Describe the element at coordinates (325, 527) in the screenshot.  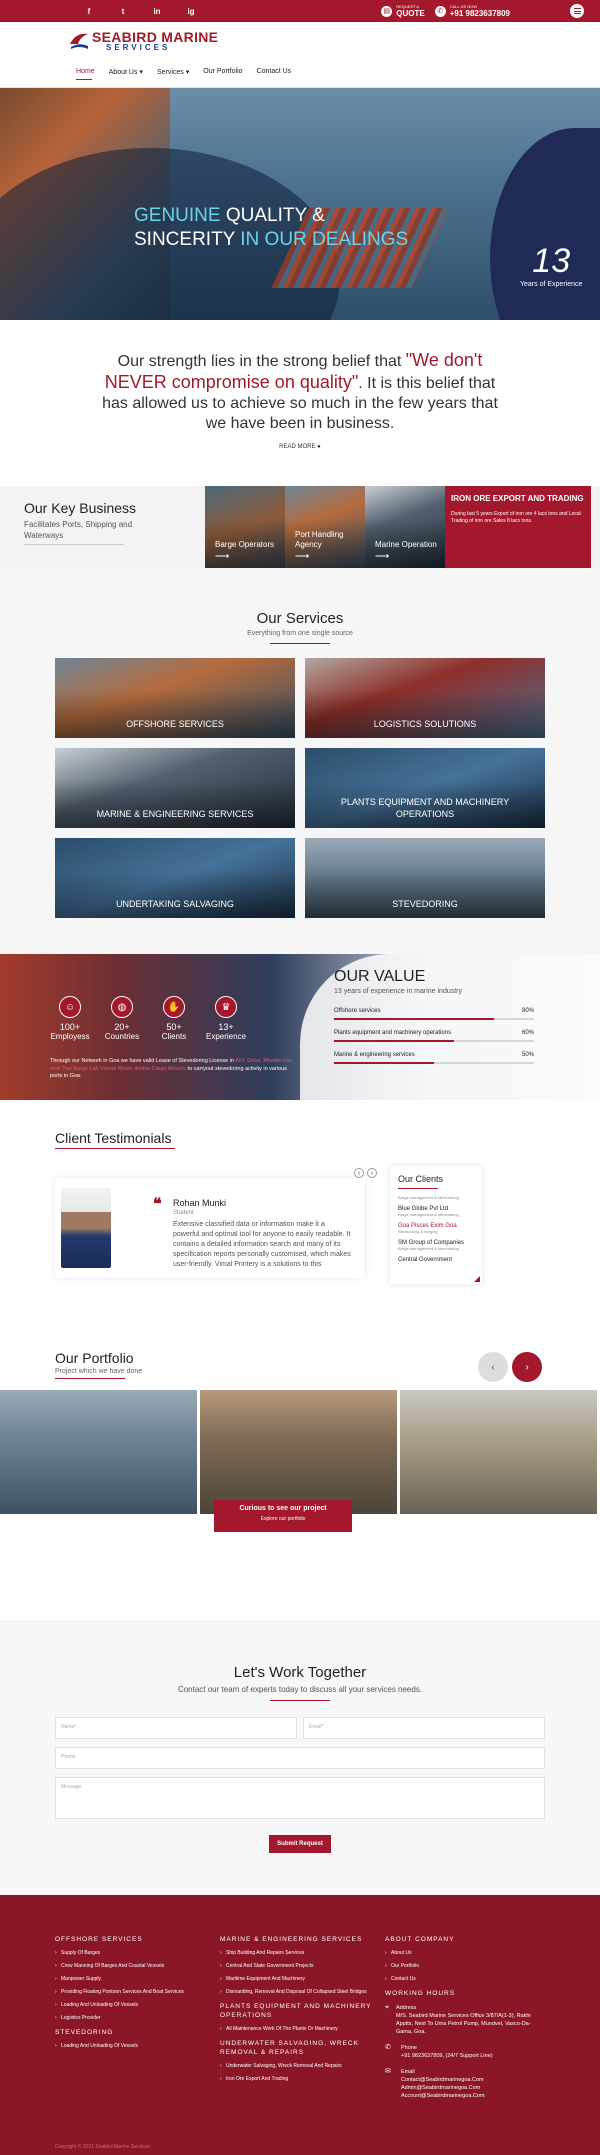
I see `tile-port-handling: Port Handling Agency ⟶` at that location.